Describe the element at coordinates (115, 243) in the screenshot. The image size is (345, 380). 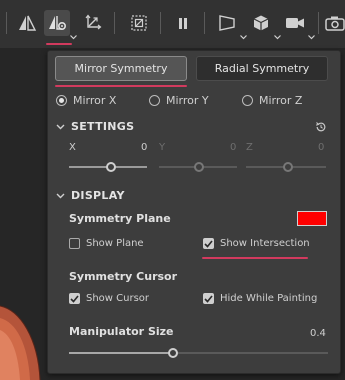
I see `checkbox-label: Show Plane` at that location.